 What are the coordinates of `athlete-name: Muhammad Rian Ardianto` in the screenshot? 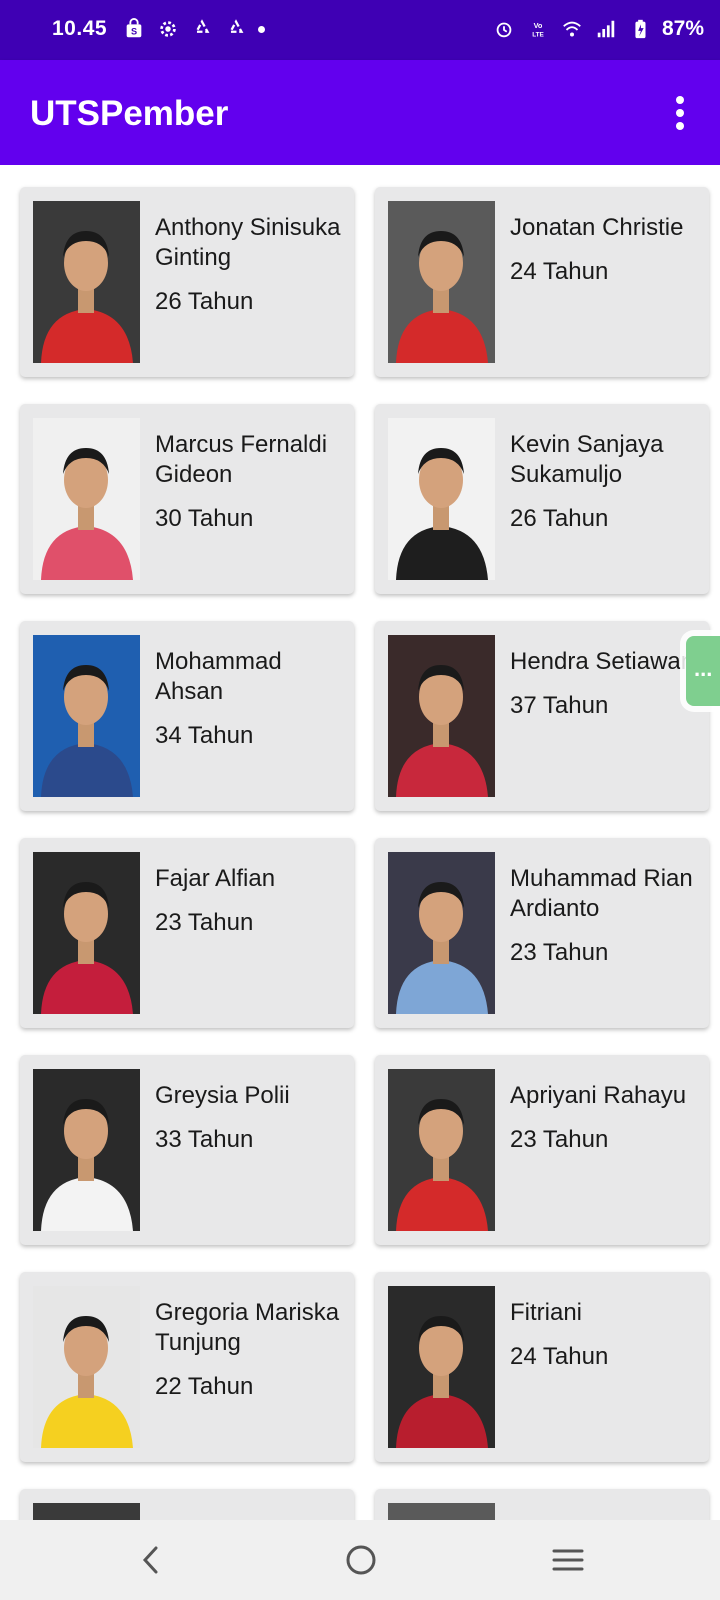 It's located at (601, 893).